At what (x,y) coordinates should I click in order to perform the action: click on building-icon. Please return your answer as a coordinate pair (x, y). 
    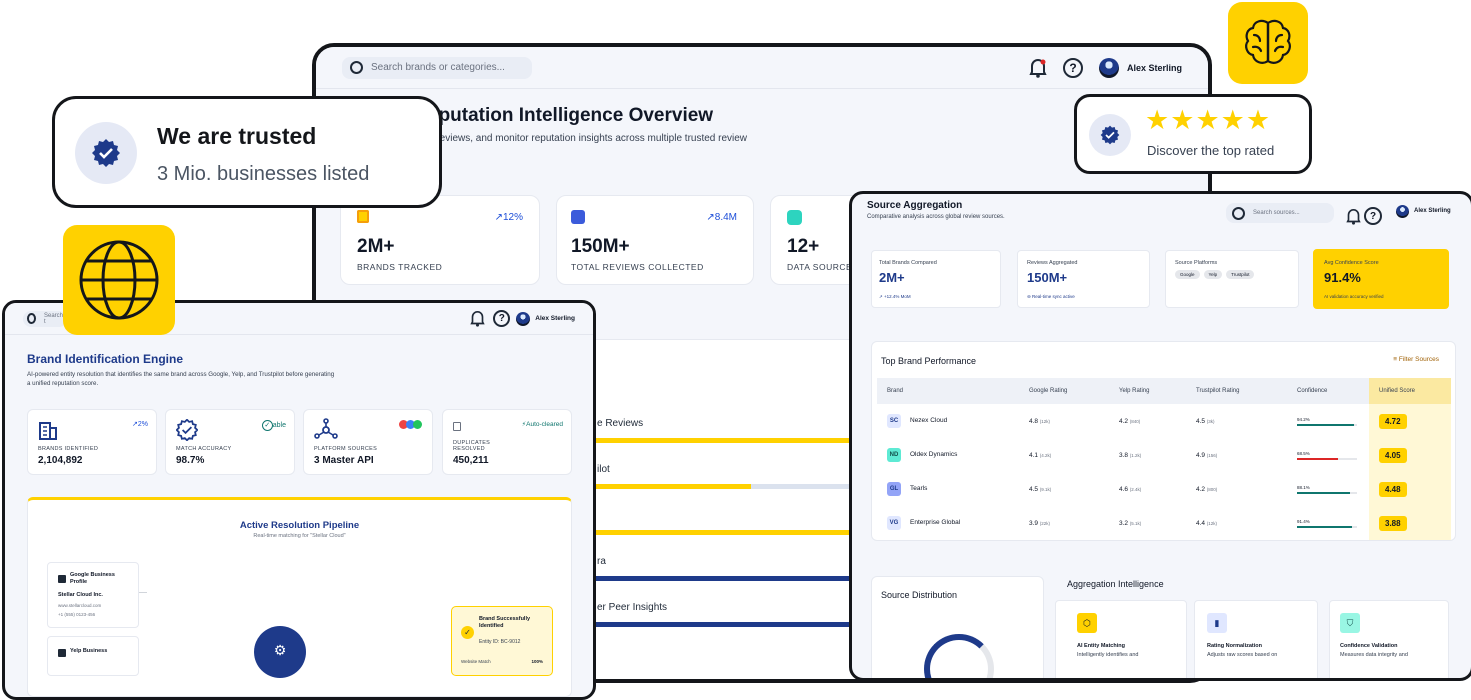
    Looking at the image, I should click on (48, 431).